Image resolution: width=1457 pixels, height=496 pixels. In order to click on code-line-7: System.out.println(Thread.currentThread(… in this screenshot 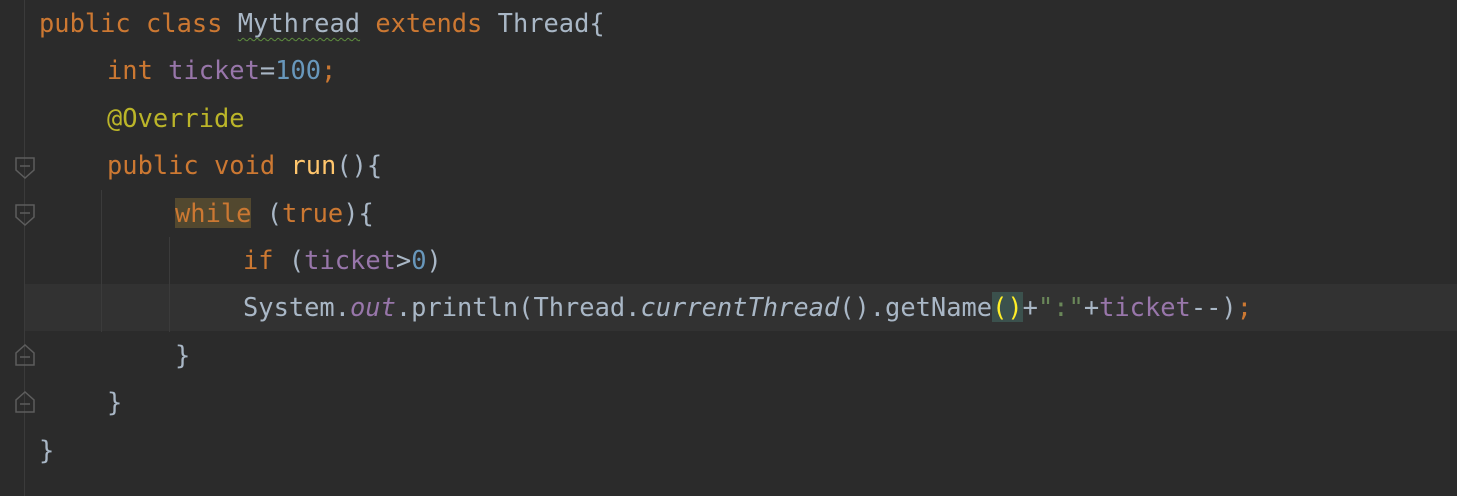, I will do `click(747, 307)`.